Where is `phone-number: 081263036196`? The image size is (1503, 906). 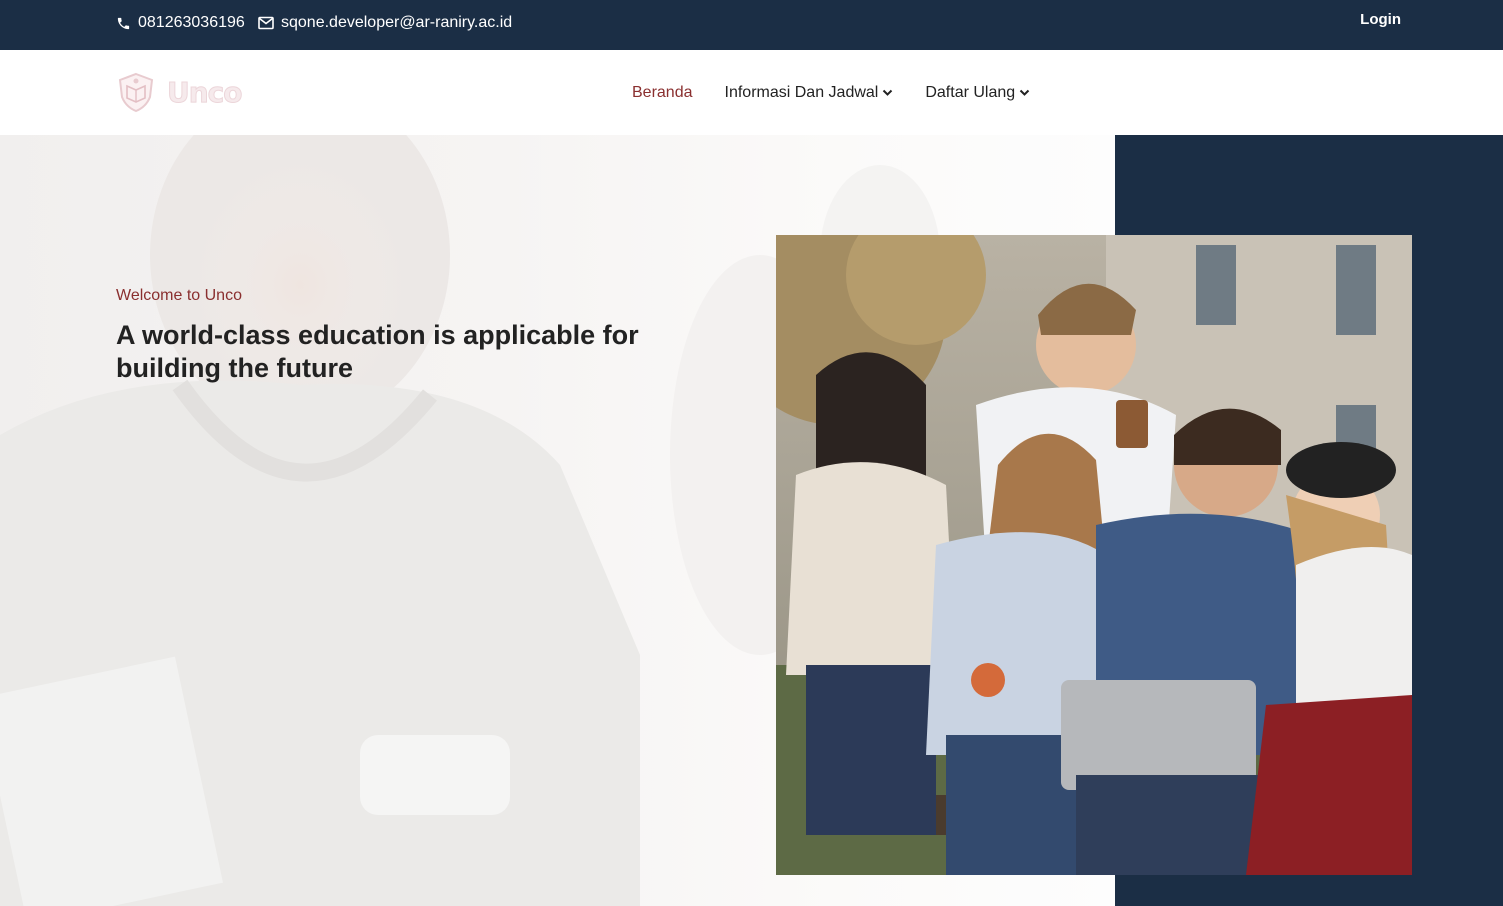
phone-number: 081263036196 is located at coordinates (191, 22).